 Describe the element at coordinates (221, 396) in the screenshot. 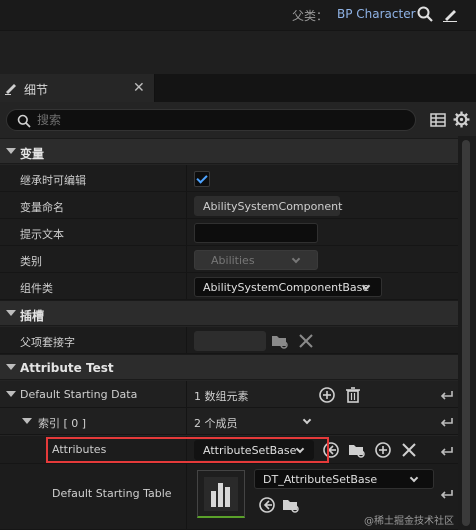

I see `array-count: 1 数组元素` at that location.